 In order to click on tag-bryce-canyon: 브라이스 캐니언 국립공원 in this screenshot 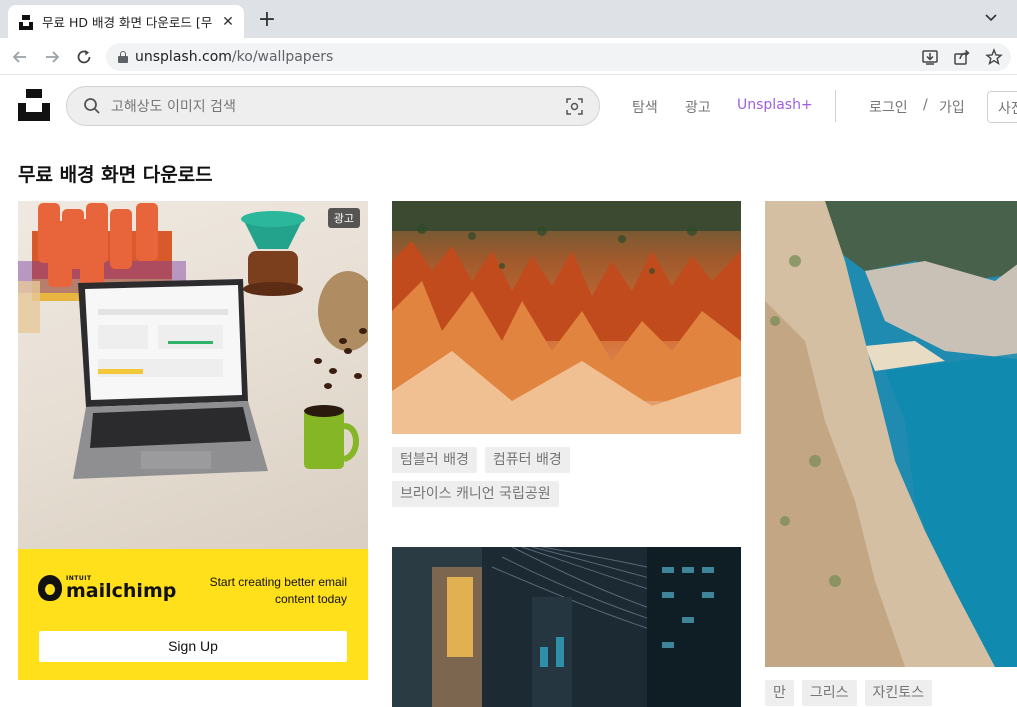, I will do `click(475, 494)`.